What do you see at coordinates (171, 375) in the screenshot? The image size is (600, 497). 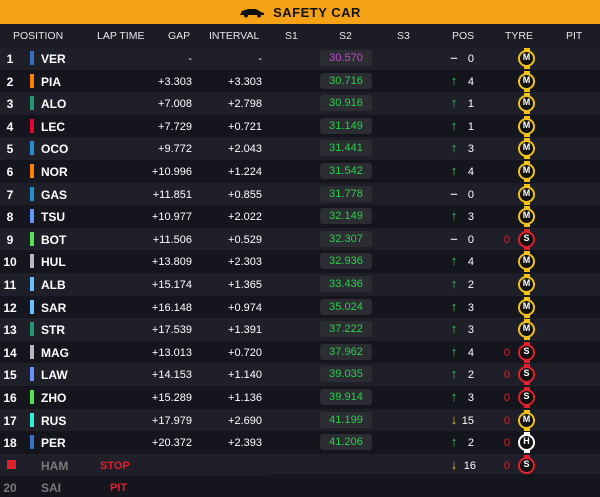 I see `gap-value: +14.153` at bounding box center [171, 375].